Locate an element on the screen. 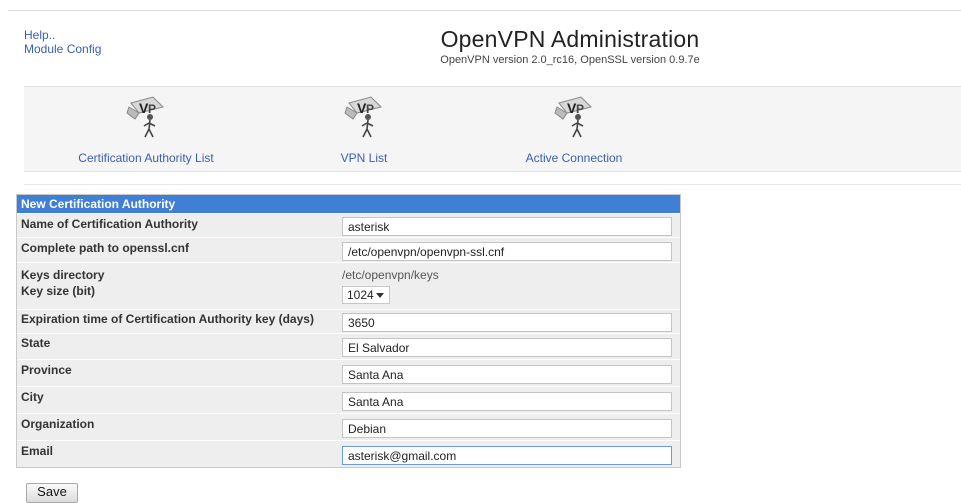 Image resolution: width=961 pixels, height=503 pixels. field-label: Organization is located at coordinates (58, 424).